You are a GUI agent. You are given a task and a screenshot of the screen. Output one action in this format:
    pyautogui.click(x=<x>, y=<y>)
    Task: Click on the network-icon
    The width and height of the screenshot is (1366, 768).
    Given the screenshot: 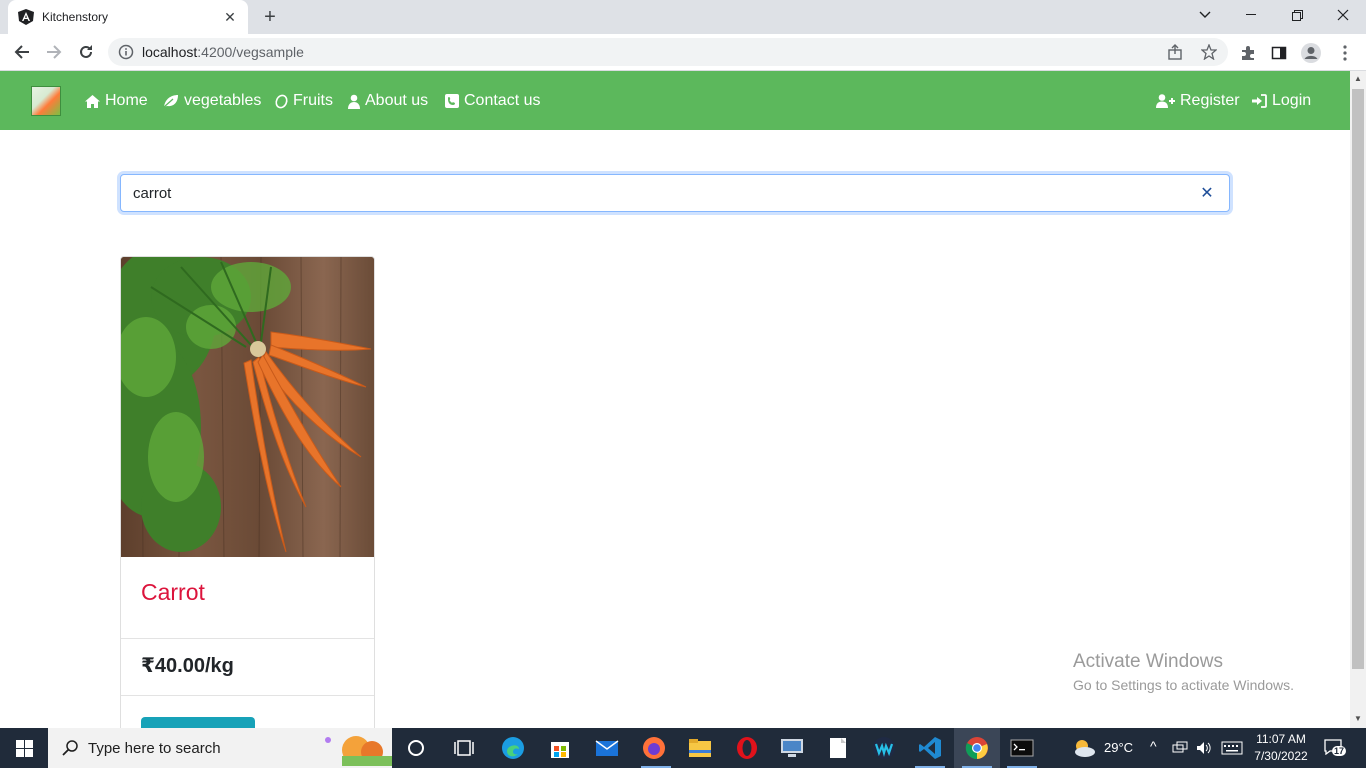 What is the action you would take?
    pyautogui.click(x=1180, y=748)
    